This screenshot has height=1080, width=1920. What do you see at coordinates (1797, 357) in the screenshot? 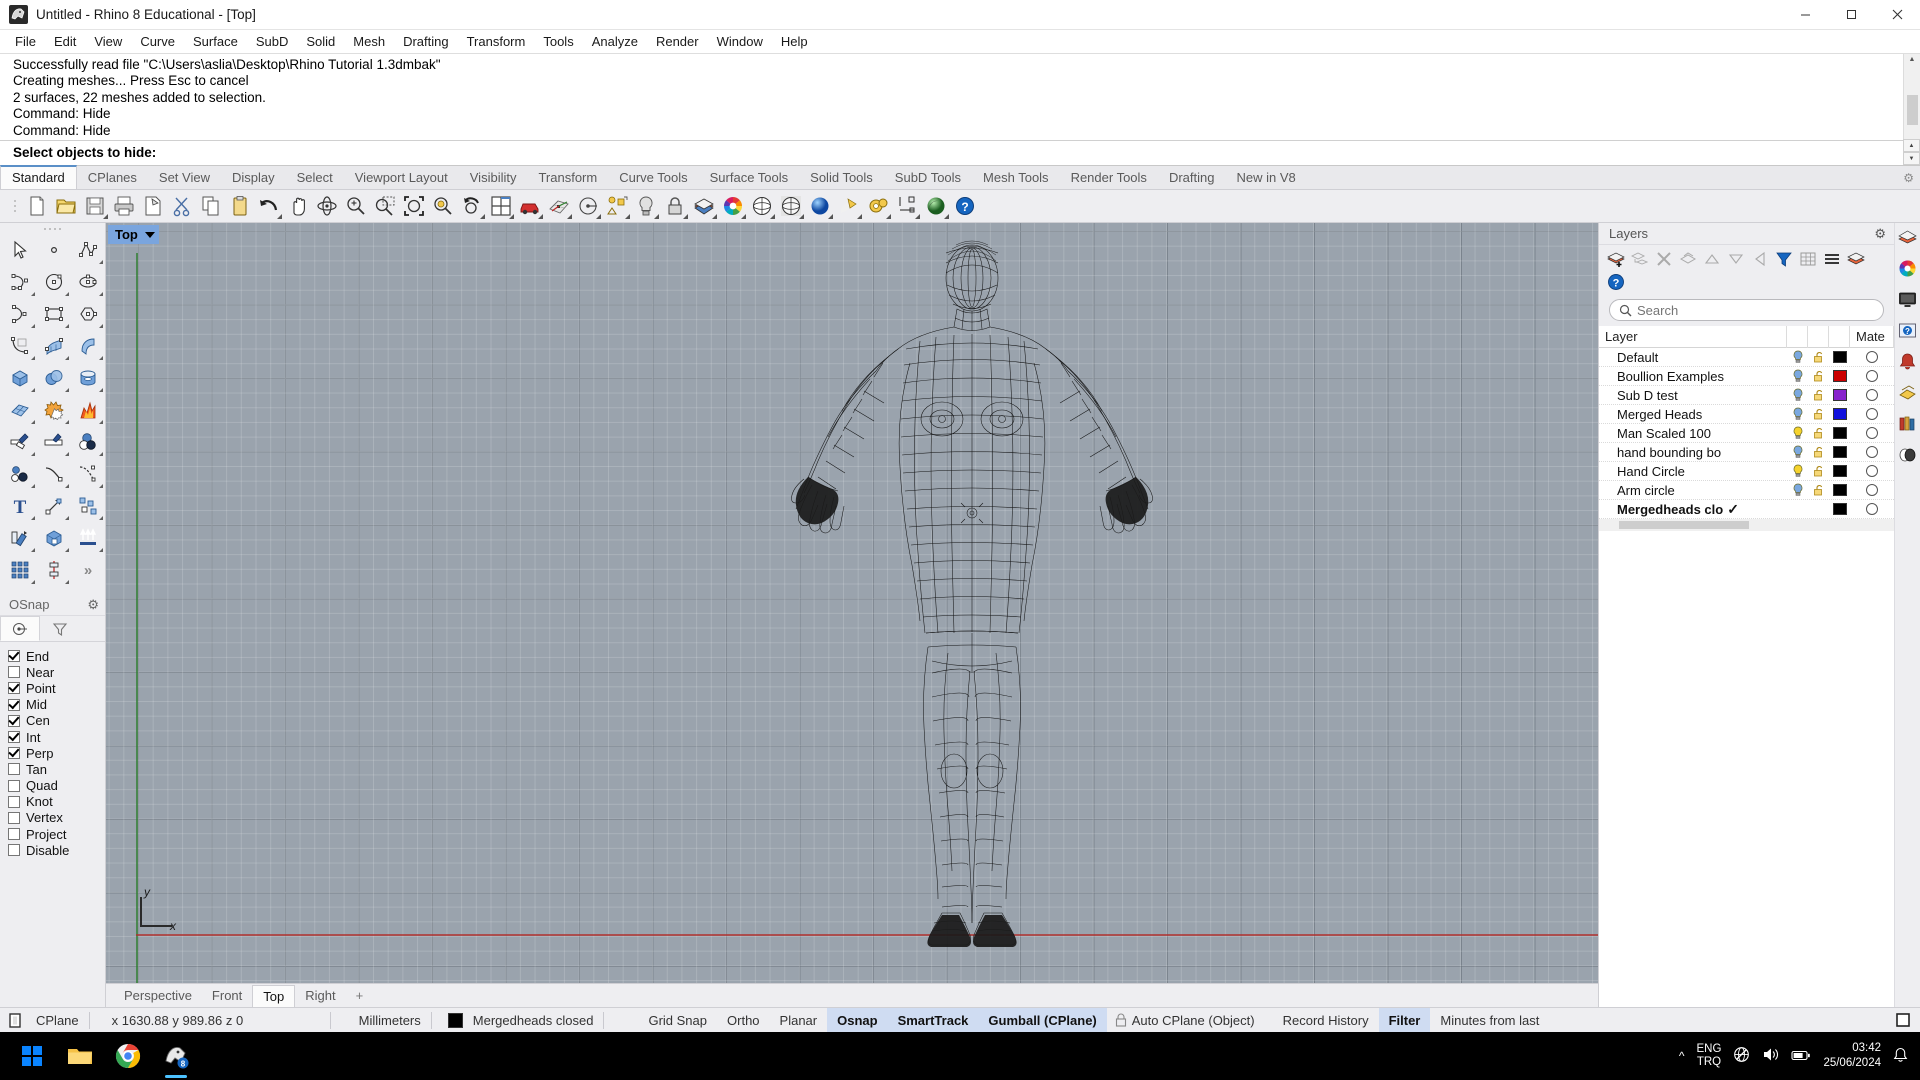
I see `layer-visibility-bulb-icon` at bounding box center [1797, 357].